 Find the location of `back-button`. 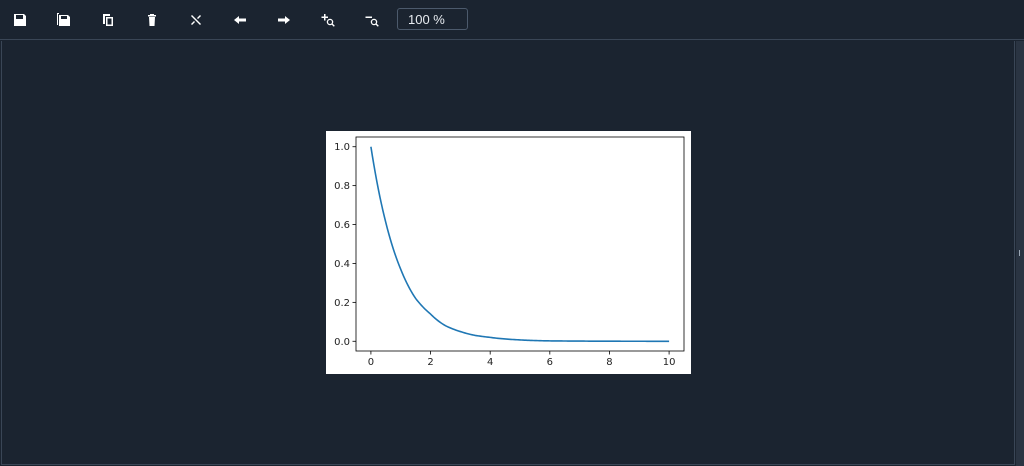

back-button is located at coordinates (240, 20).